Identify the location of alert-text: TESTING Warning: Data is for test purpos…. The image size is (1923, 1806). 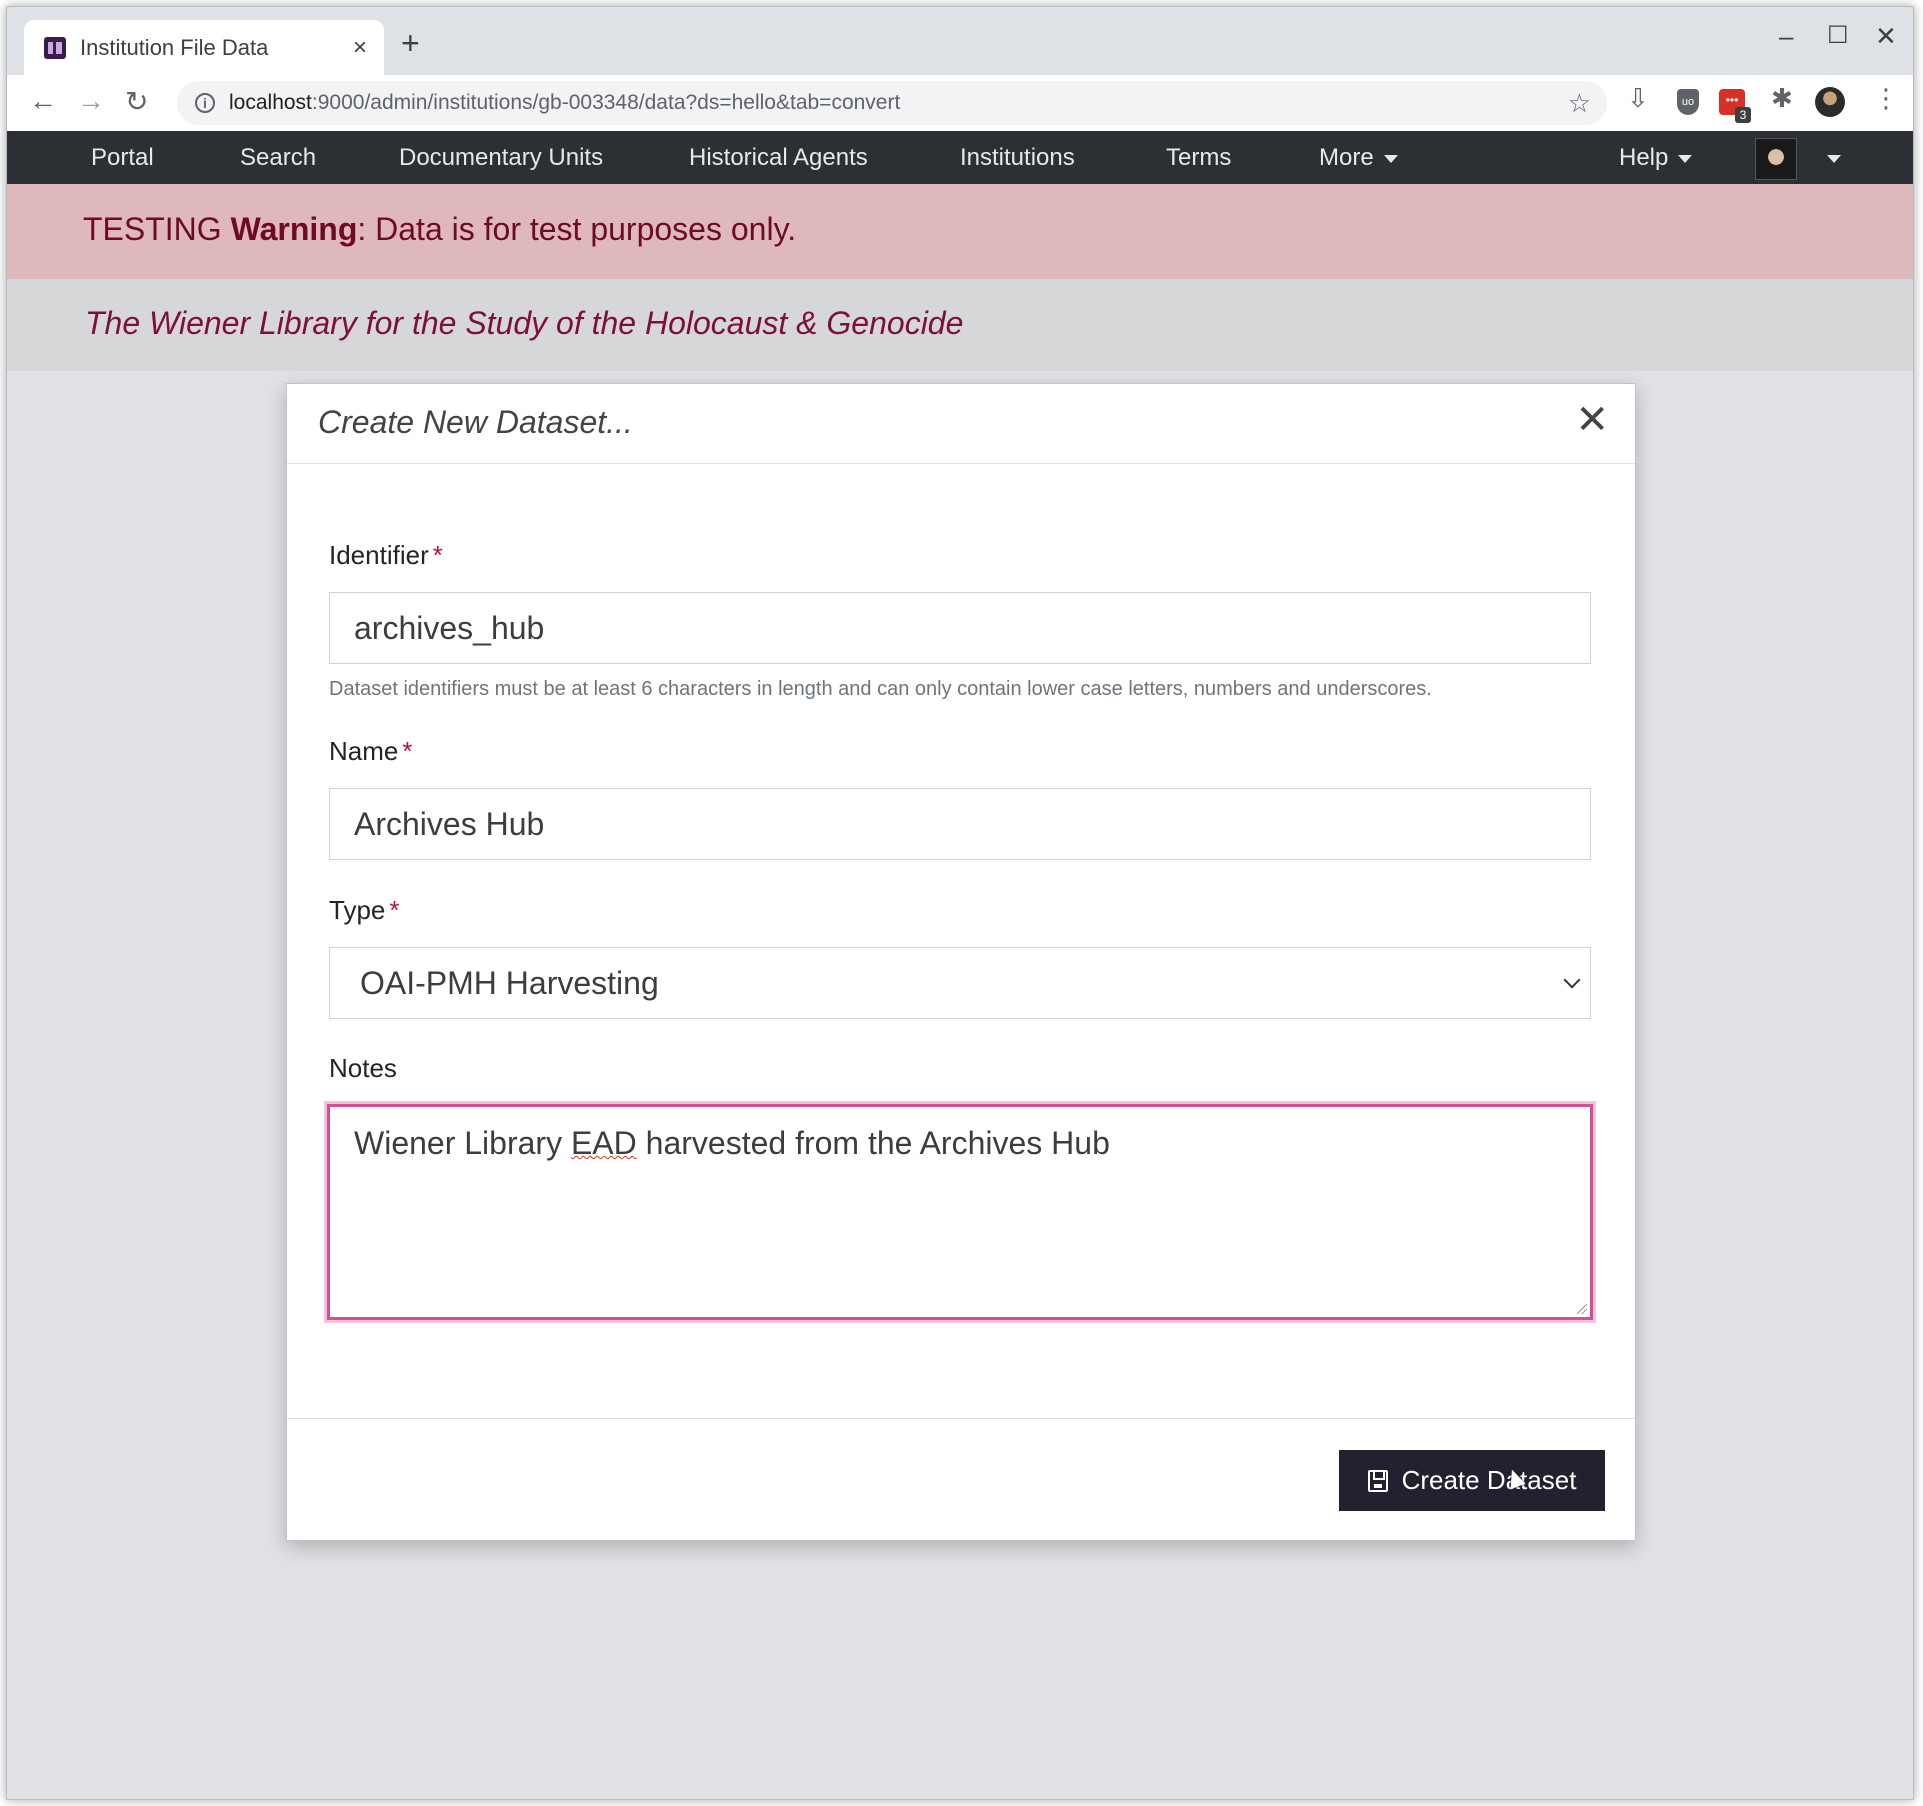
(440, 229).